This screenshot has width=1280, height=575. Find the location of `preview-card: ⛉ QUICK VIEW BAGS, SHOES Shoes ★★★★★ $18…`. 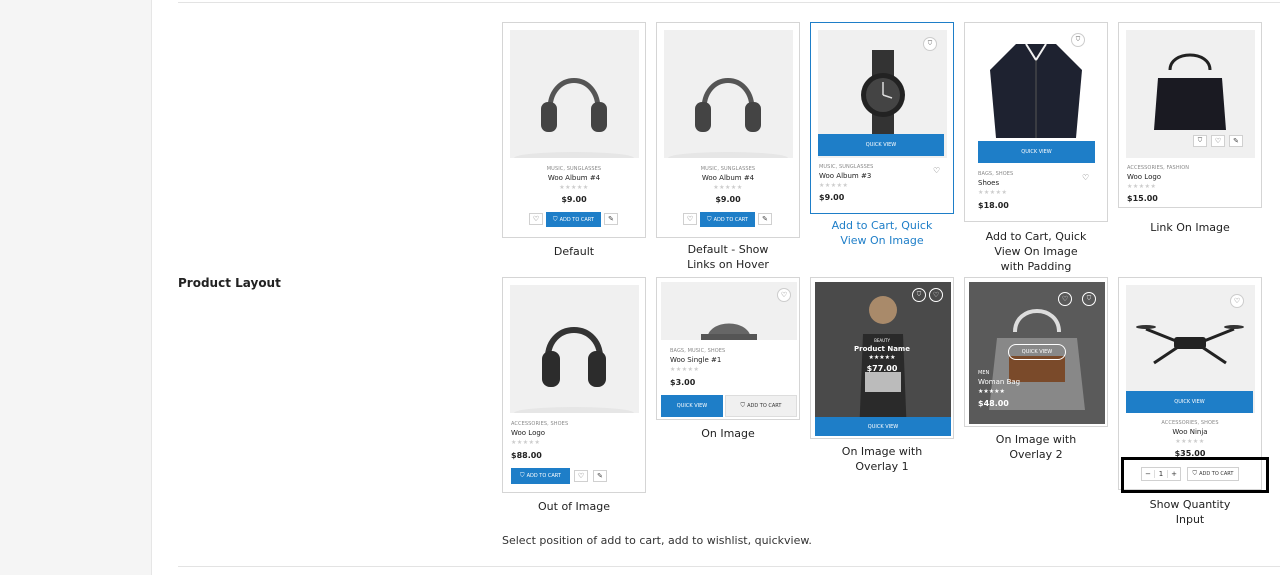

preview-card: ⛉ QUICK VIEW BAGS, SHOES Shoes ★★★★★ $18… is located at coordinates (1036, 122).